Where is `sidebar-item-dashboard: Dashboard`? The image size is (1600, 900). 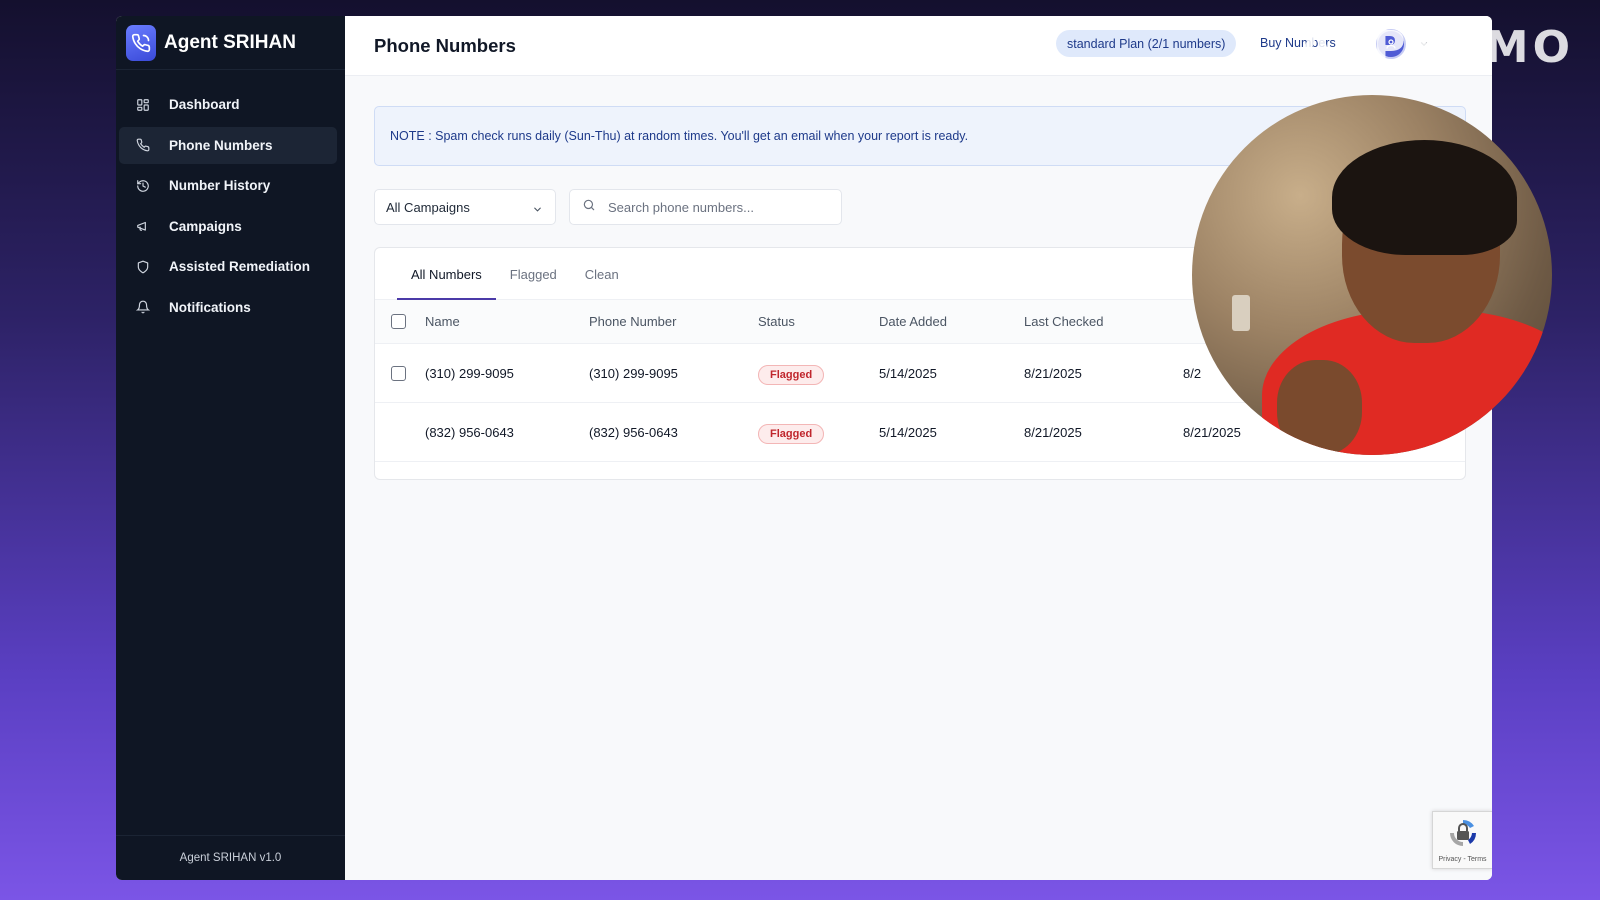
sidebar-item-dashboard: Dashboard is located at coordinates (228, 104).